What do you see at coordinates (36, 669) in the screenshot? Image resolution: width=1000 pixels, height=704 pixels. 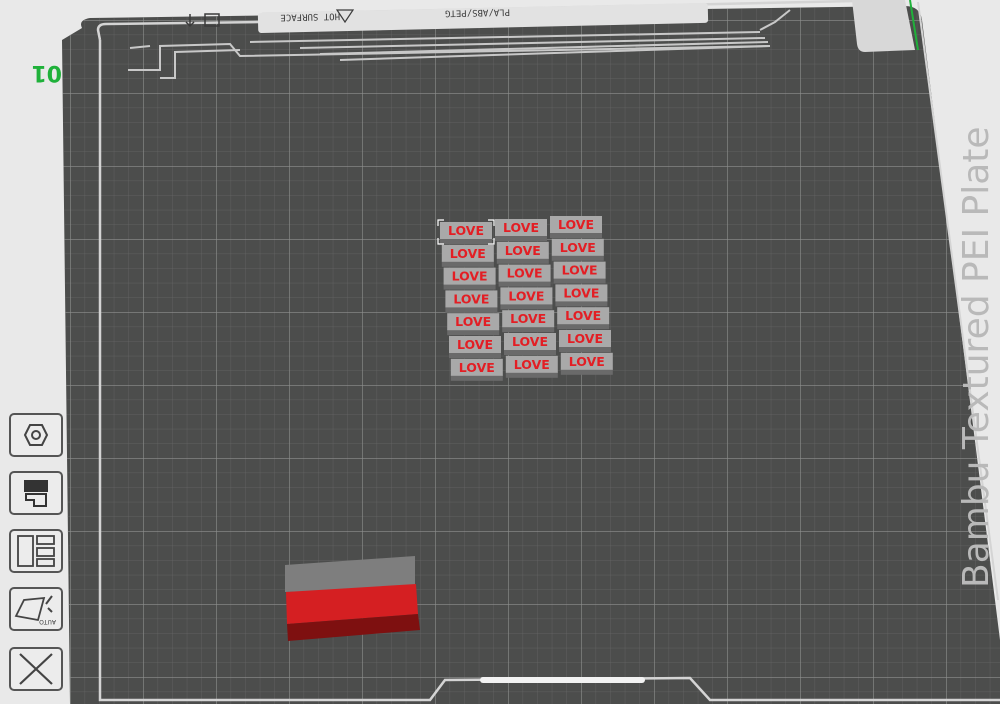 I see `clear-button` at bounding box center [36, 669].